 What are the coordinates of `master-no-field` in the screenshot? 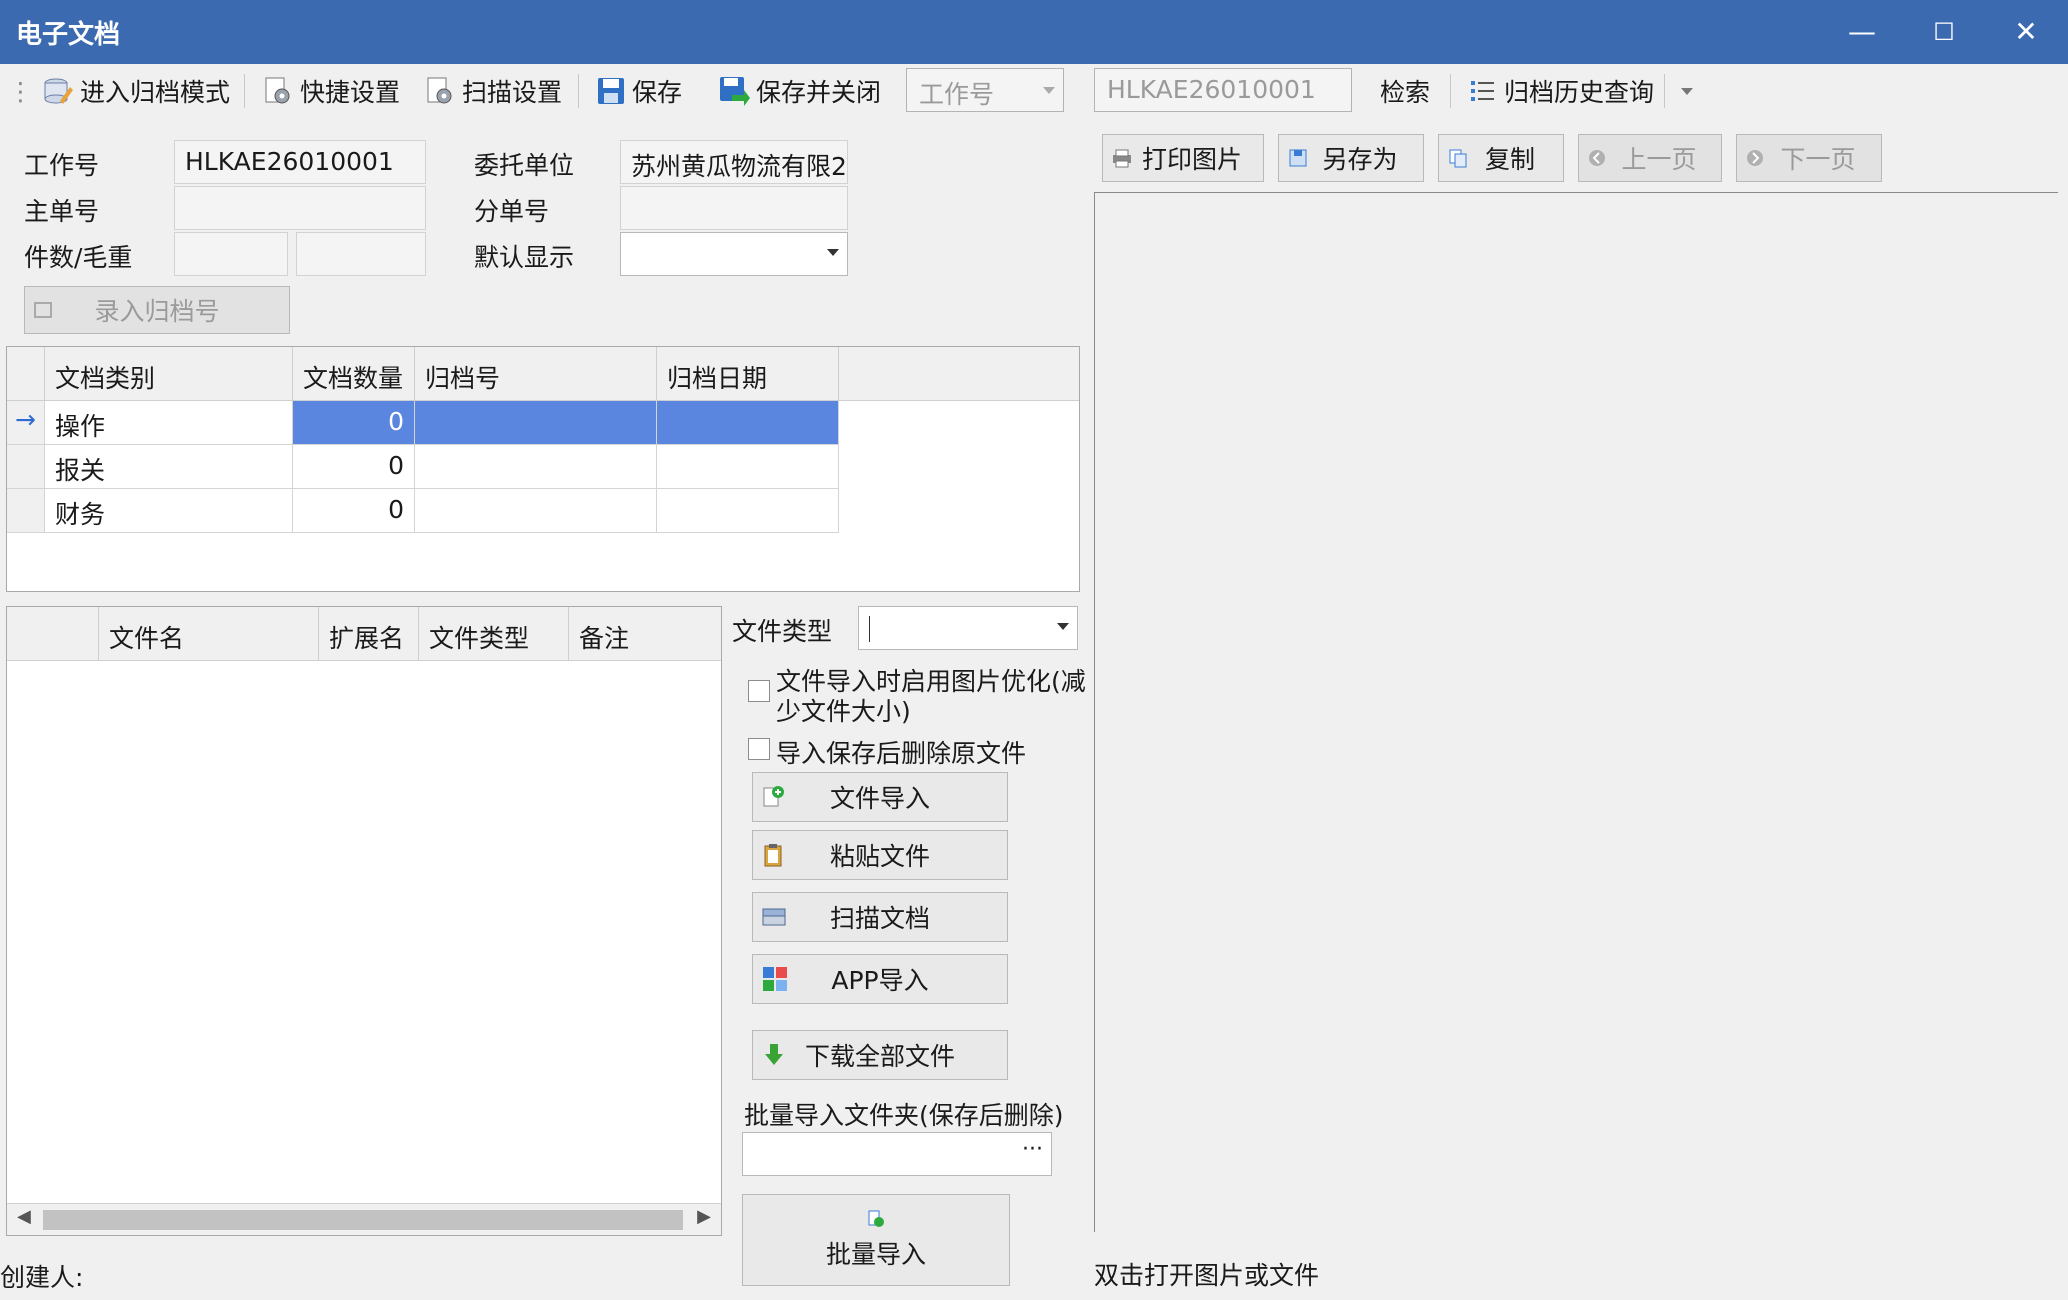 It's located at (300, 208).